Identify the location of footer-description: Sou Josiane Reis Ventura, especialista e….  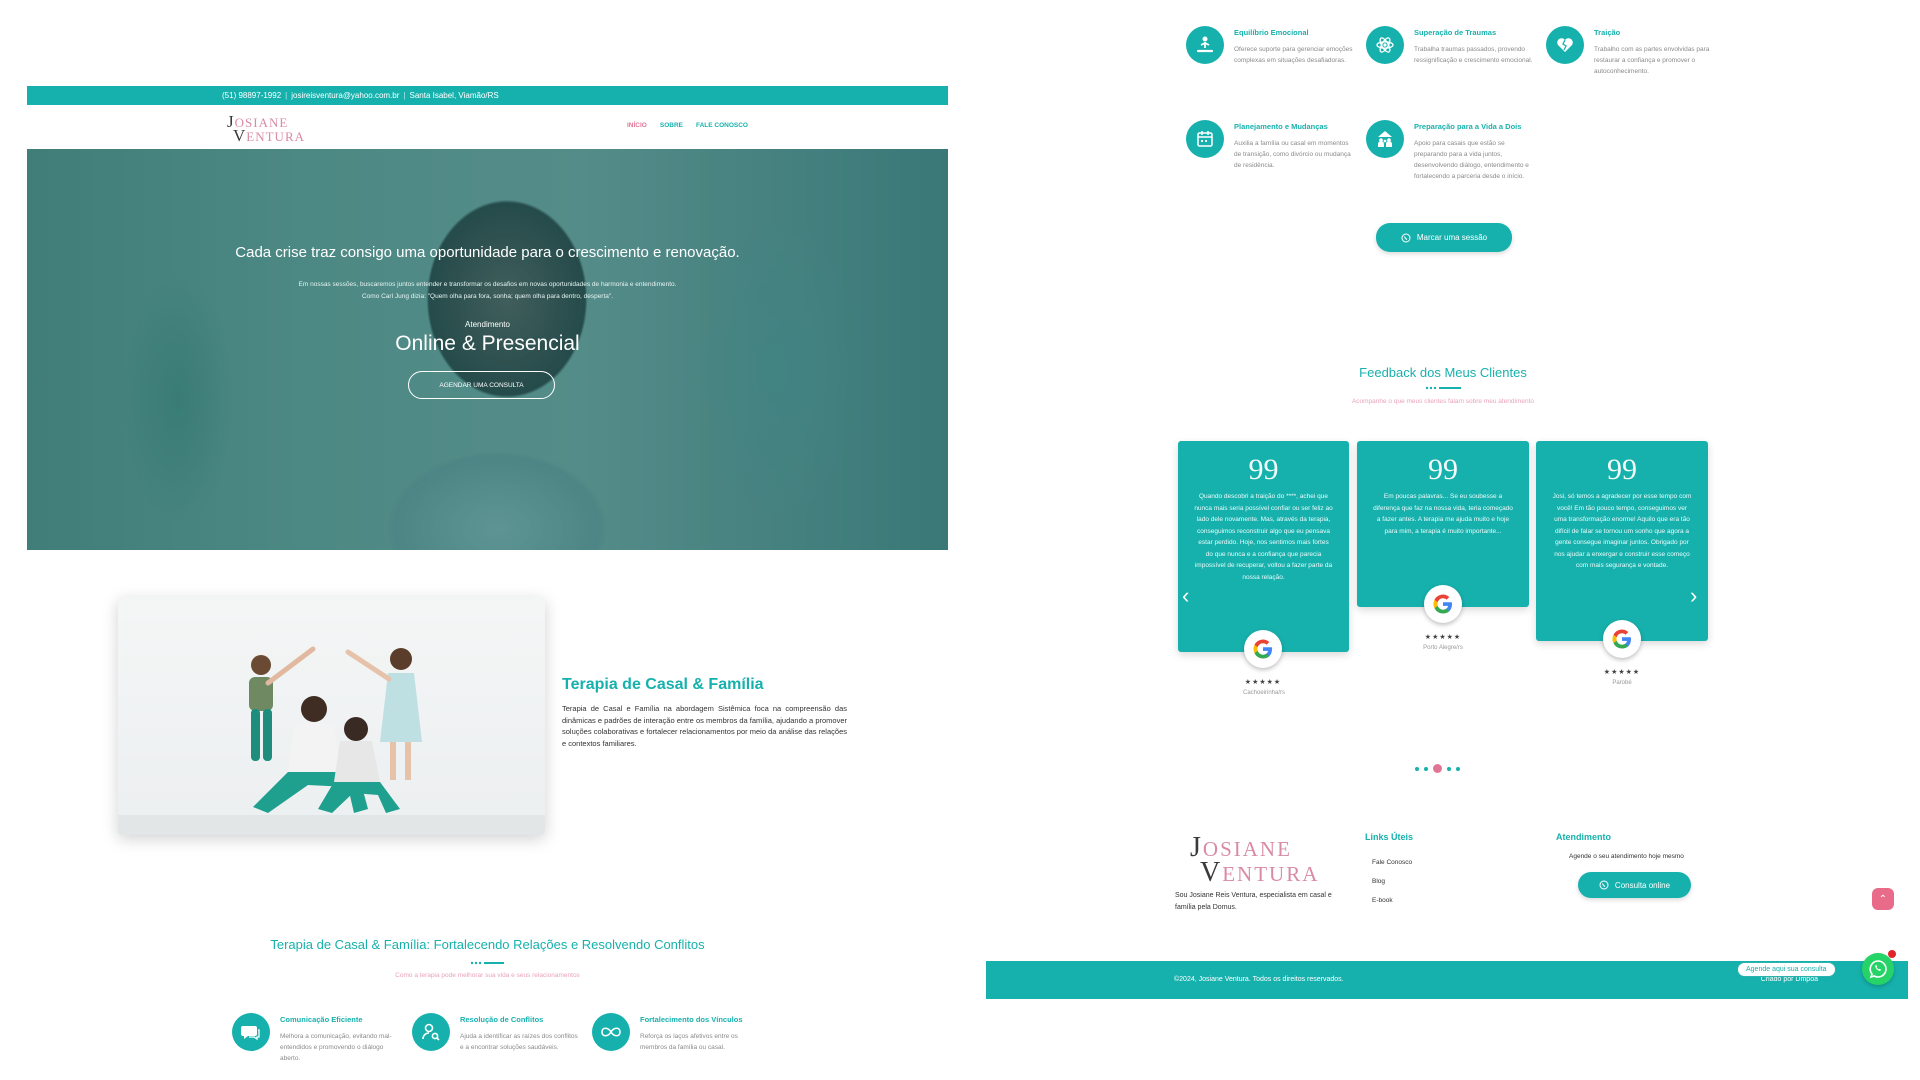
(1253, 901).